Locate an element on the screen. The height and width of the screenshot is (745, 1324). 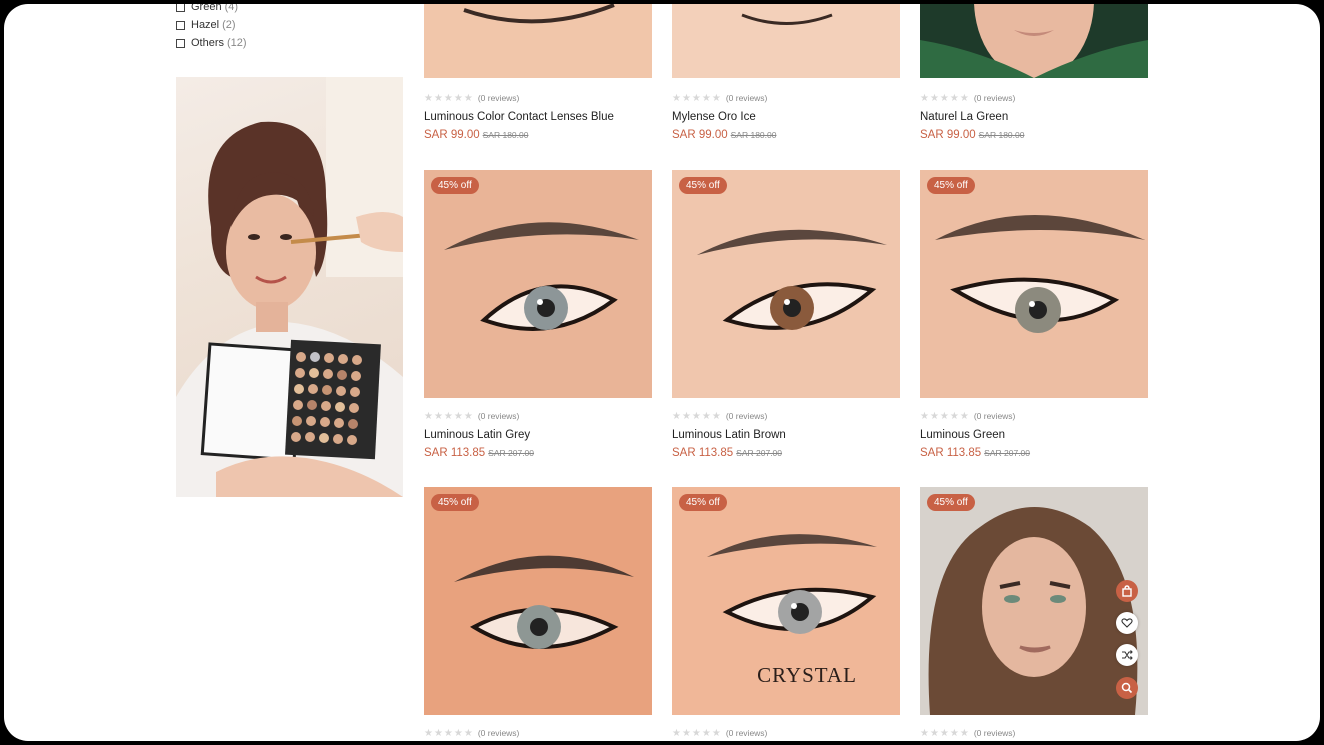
filter-others: Others (12) is located at coordinates (211, 43).